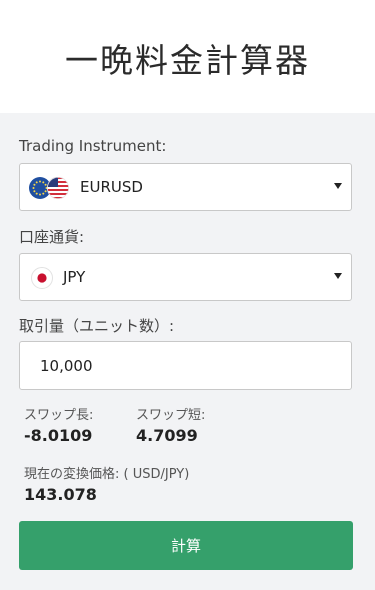 Image resolution: width=375 pixels, height=590 pixels. Describe the element at coordinates (167, 435) in the screenshot. I see `swap-short-value: 4.7099` at that location.